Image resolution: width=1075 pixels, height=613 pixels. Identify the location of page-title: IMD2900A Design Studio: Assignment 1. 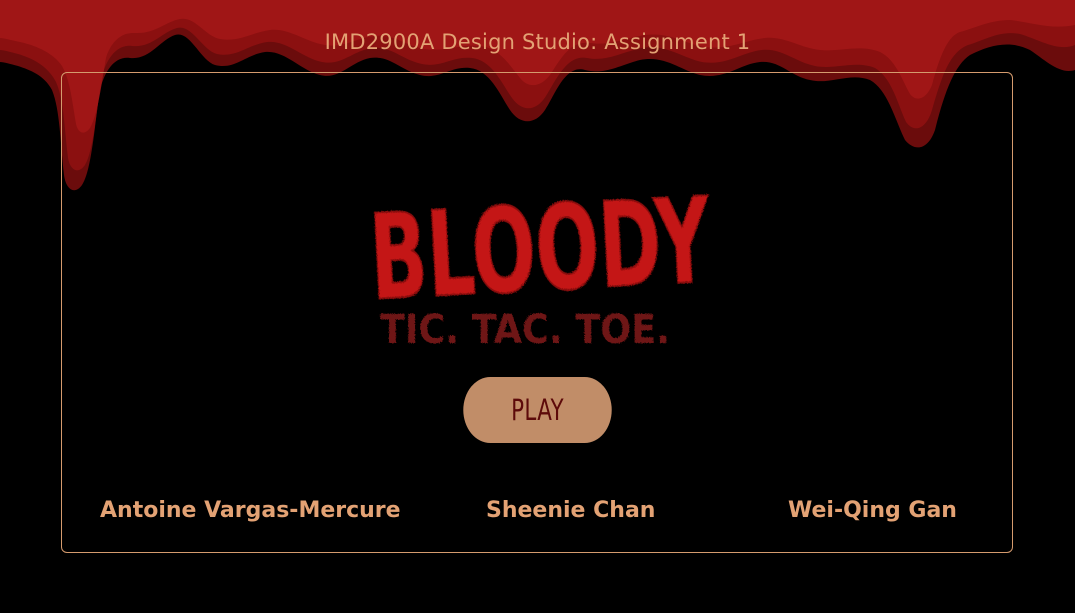
(537, 42).